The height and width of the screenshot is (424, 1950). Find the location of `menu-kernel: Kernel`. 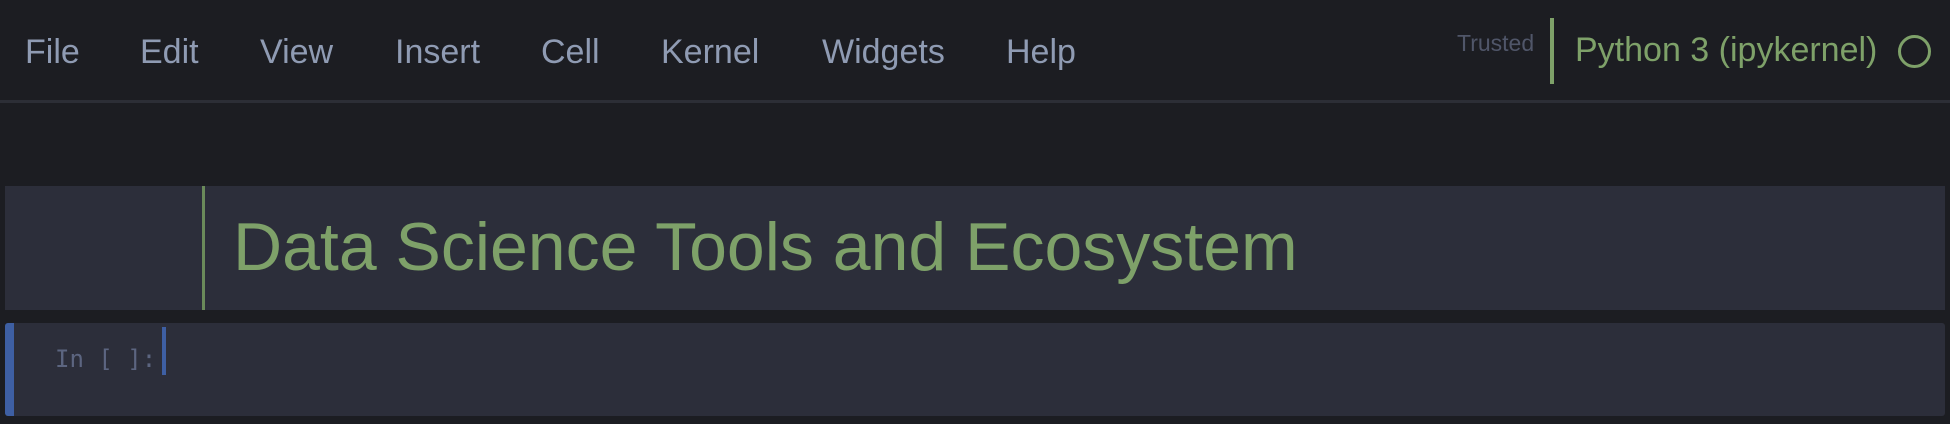

menu-kernel: Kernel is located at coordinates (710, 52).